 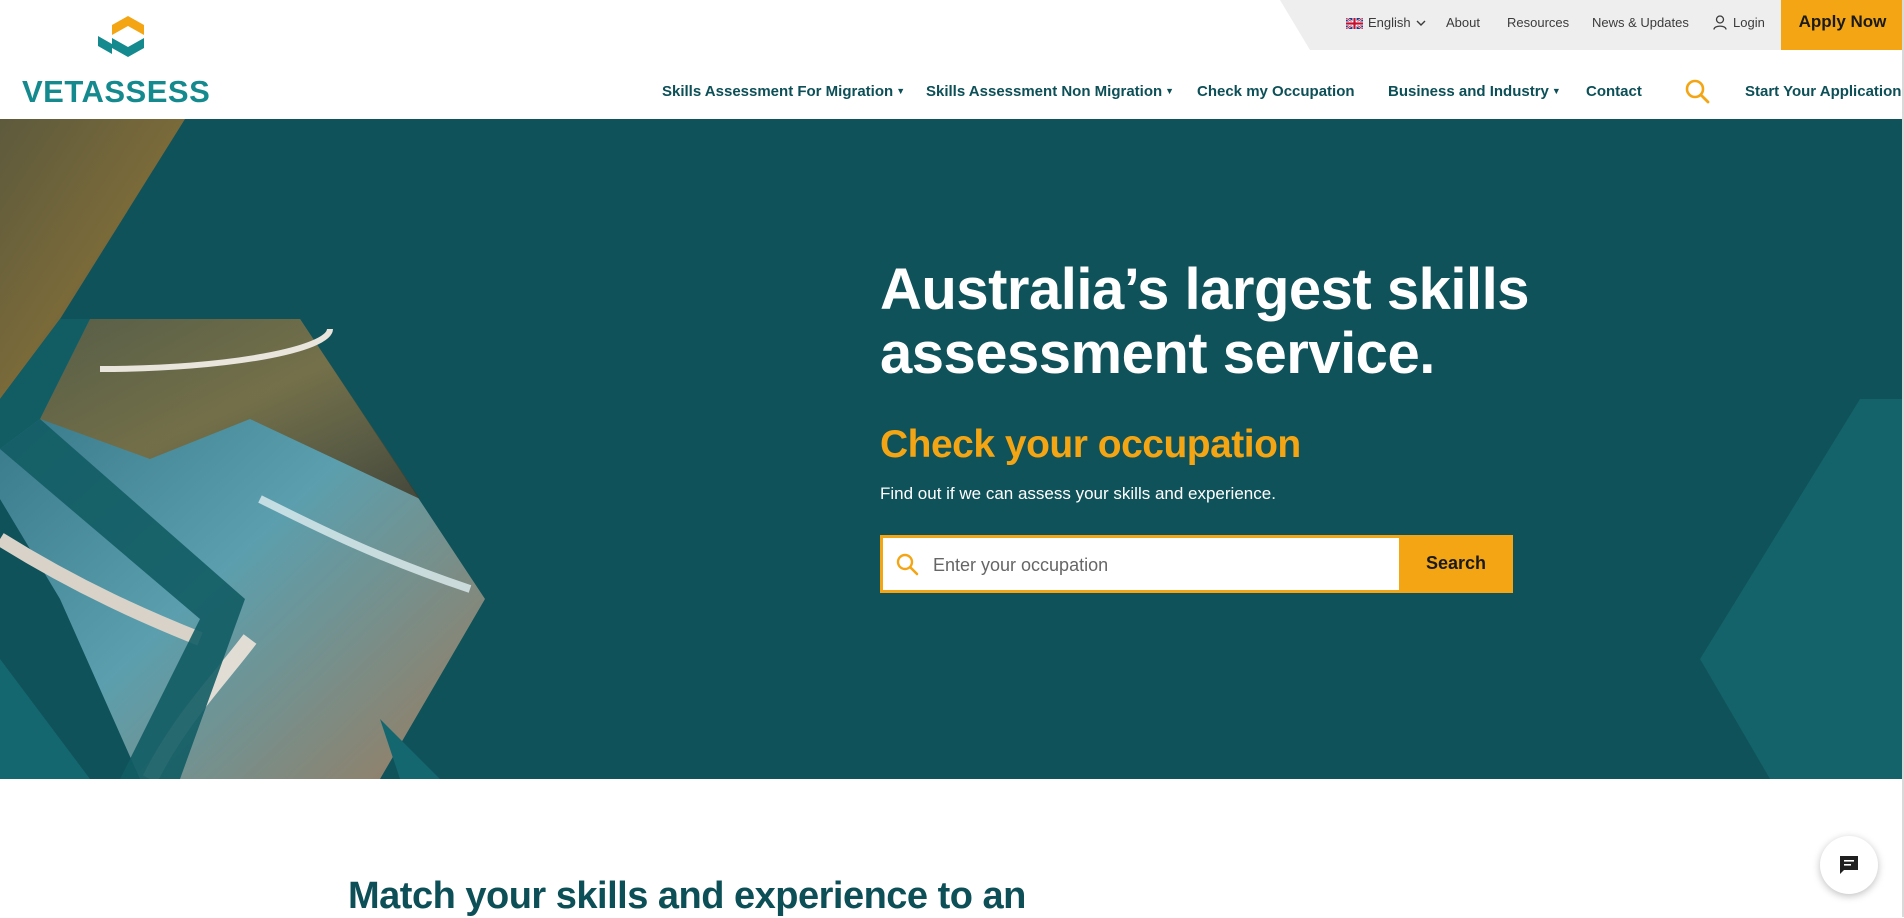 What do you see at coordinates (1640, 22) in the screenshot?
I see `utility-link-news-updates: News & Updates` at bounding box center [1640, 22].